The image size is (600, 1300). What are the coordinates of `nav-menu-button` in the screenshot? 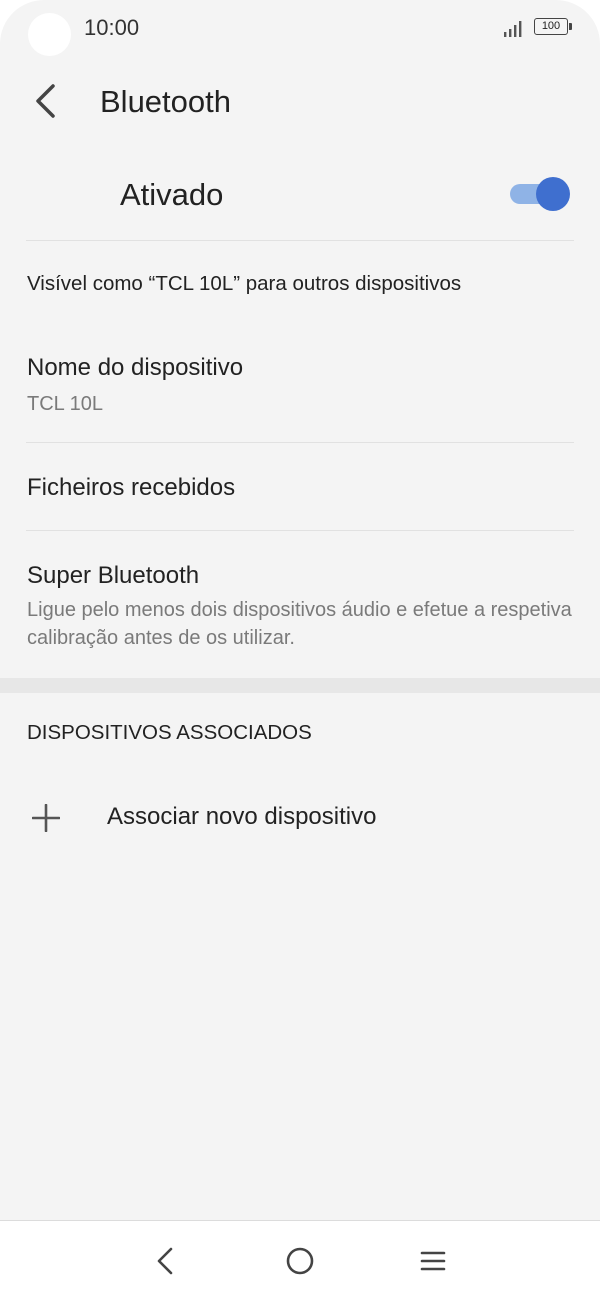 It's located at (433, 1261).